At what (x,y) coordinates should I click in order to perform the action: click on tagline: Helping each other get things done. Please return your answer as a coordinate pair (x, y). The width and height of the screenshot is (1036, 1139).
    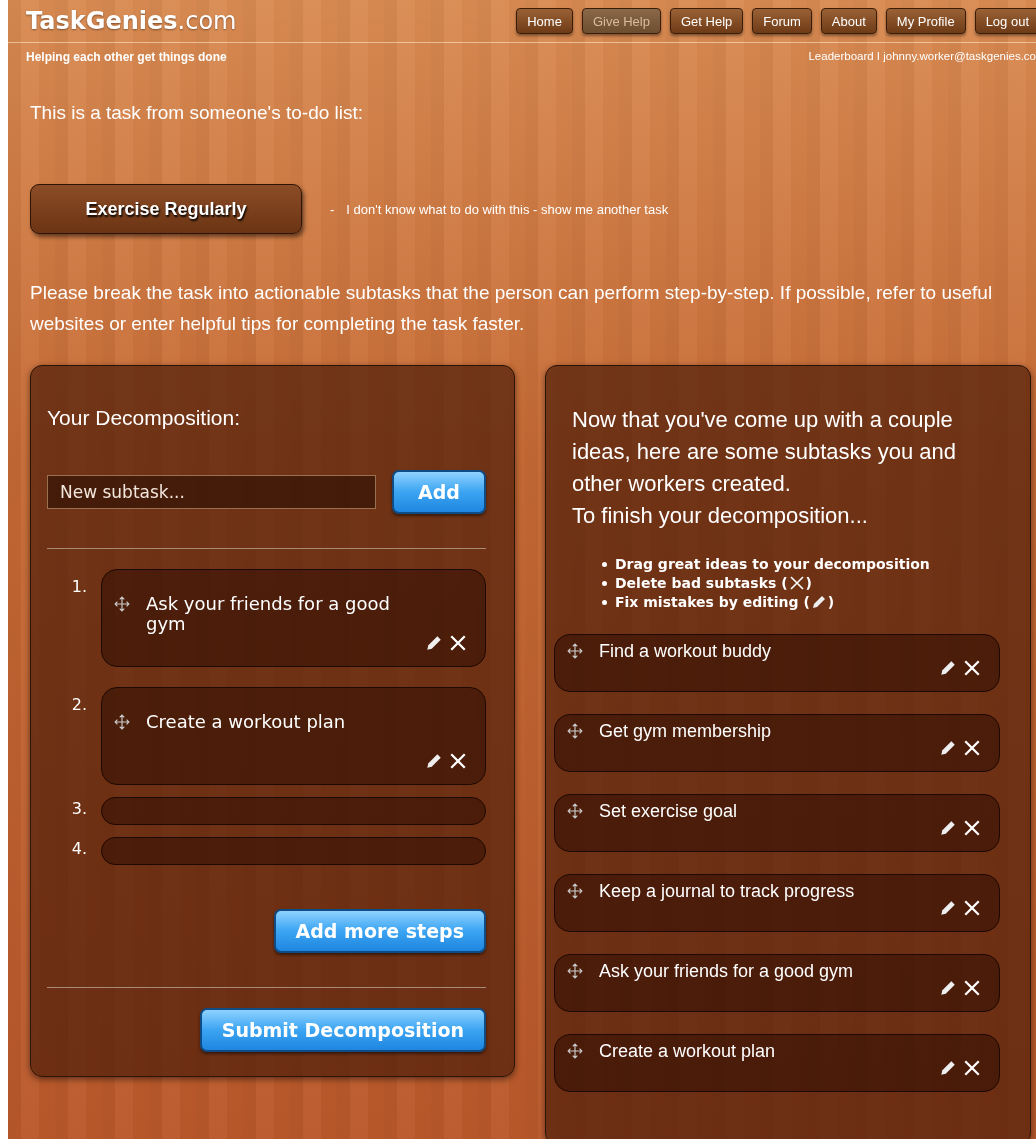
    Looking at the image, I should click on (126, 57).